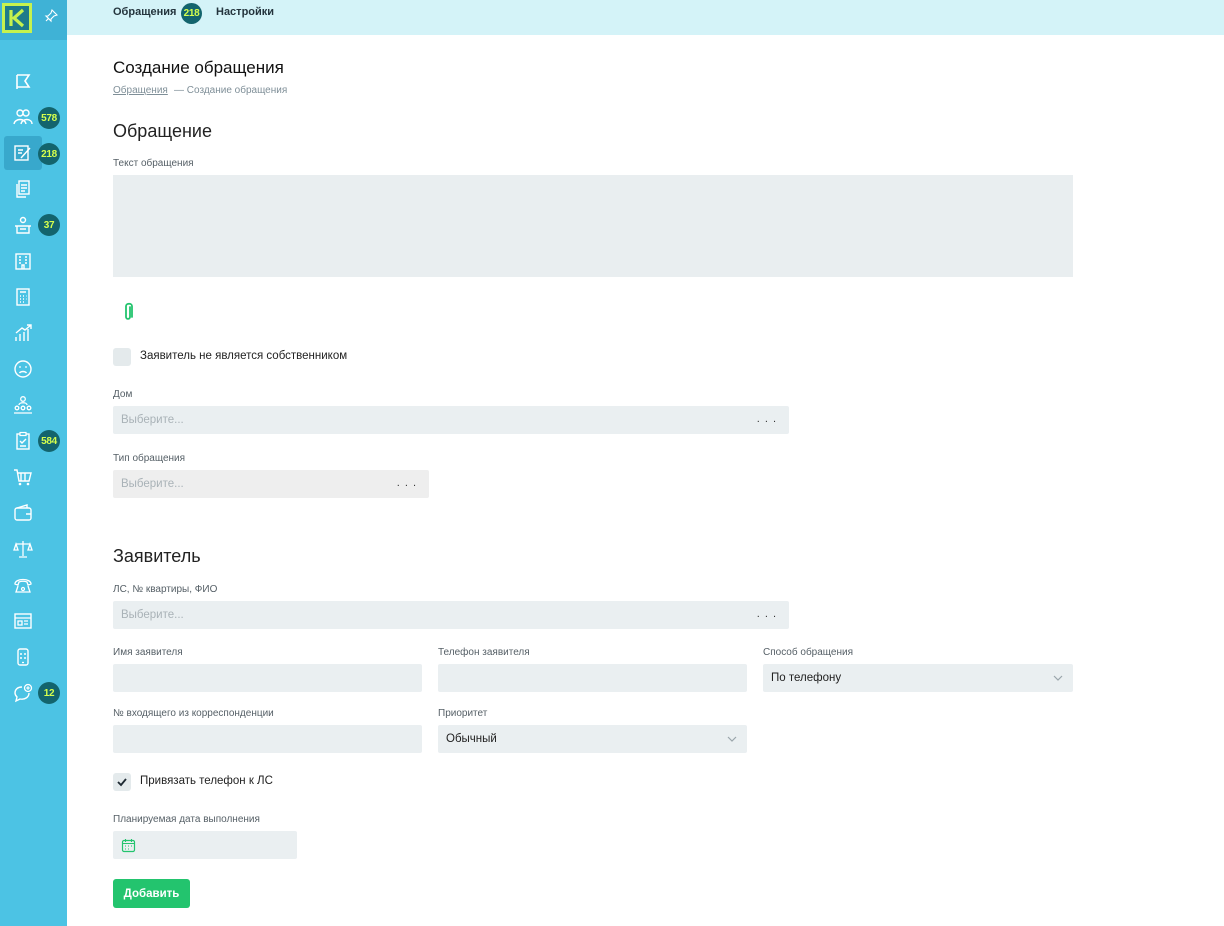 This screenshot has height=926, width=1224. Describe the element at coordinates (153, 163) in the screenshot. I see `text-label: Текст обращения` at that location.